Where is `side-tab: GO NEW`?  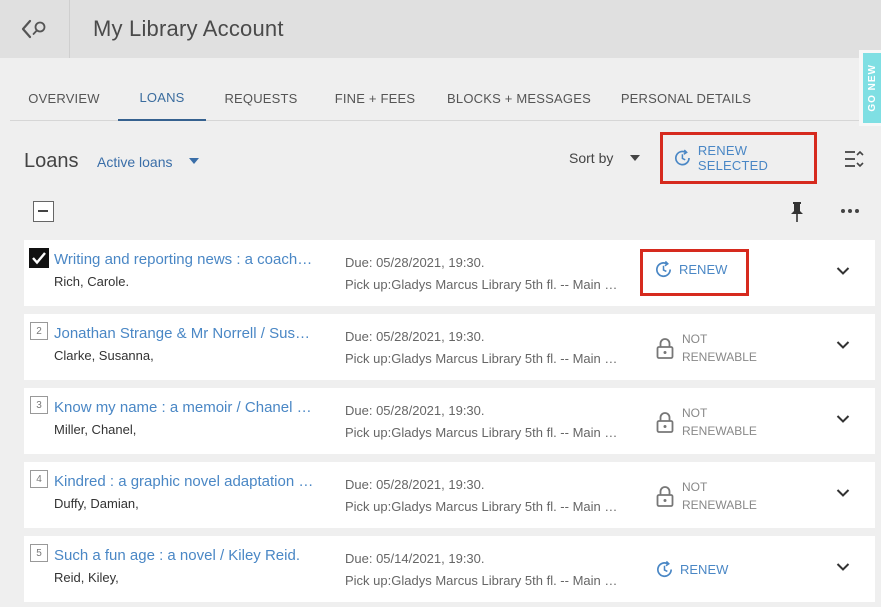 side-tab: GO NEW is located at coordinates (870, 88).